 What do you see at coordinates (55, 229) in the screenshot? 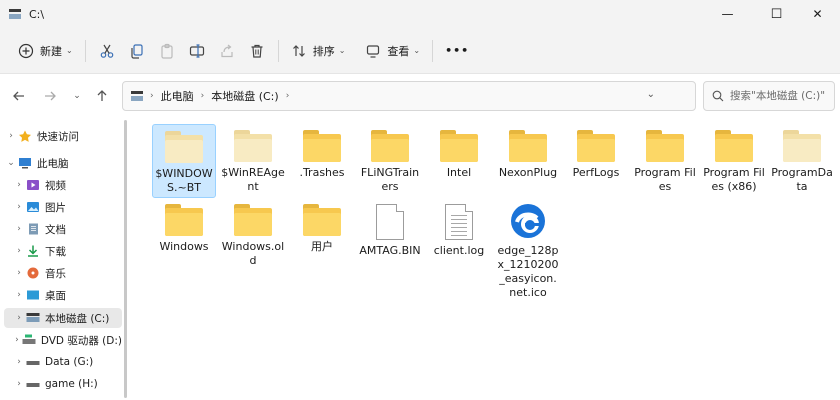
I see `sidebar-item-label: 文档` at bounding box center [55, 229].